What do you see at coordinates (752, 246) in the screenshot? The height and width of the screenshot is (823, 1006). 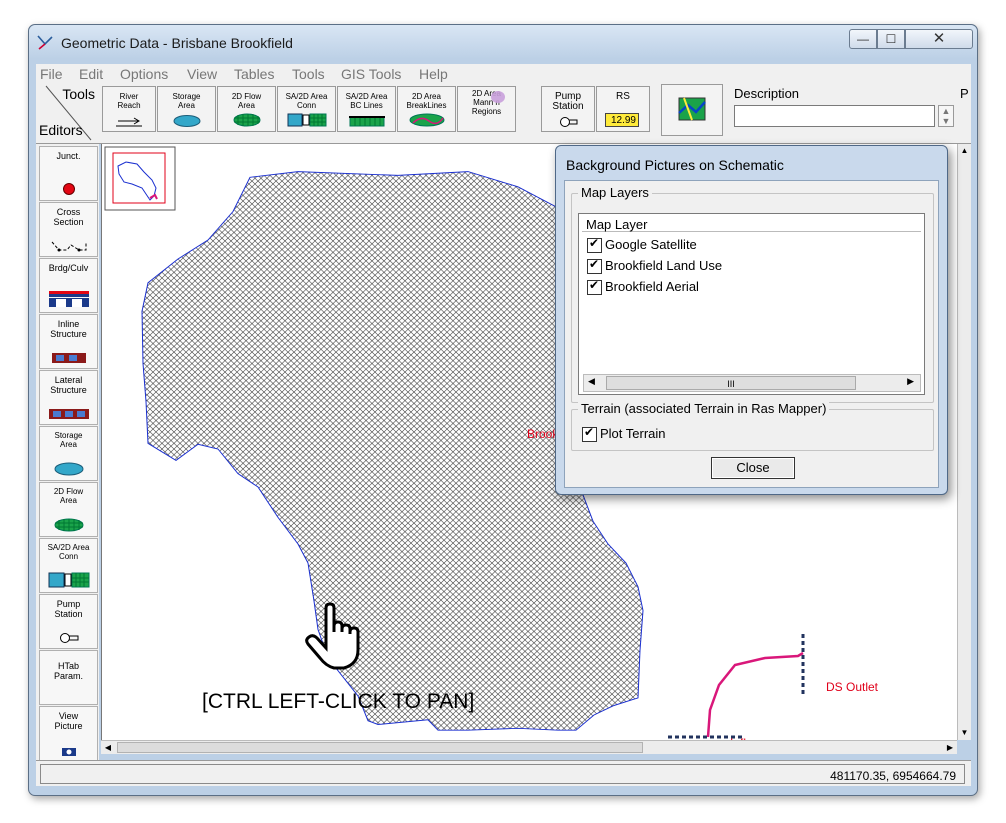 I see `list-item: Google Satellite` at bounding box center [752, 246].